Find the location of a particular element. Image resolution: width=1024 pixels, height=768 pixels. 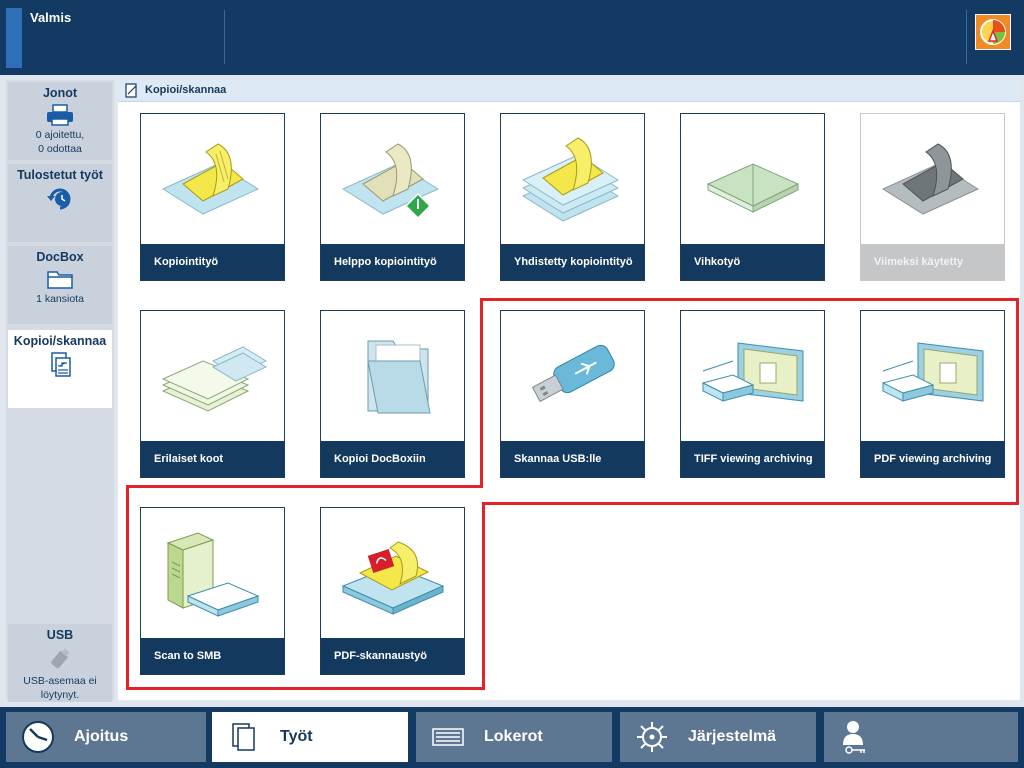

system-status-icon is located at coordinates (993, 32).